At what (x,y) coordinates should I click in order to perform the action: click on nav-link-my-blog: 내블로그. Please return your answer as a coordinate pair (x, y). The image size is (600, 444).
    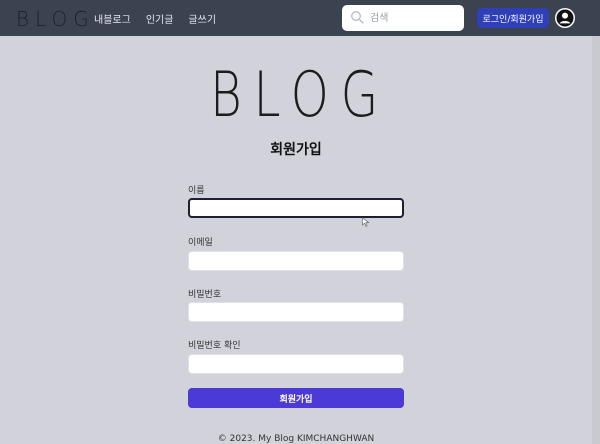
    Looking at the image, I should click on (112, 18).